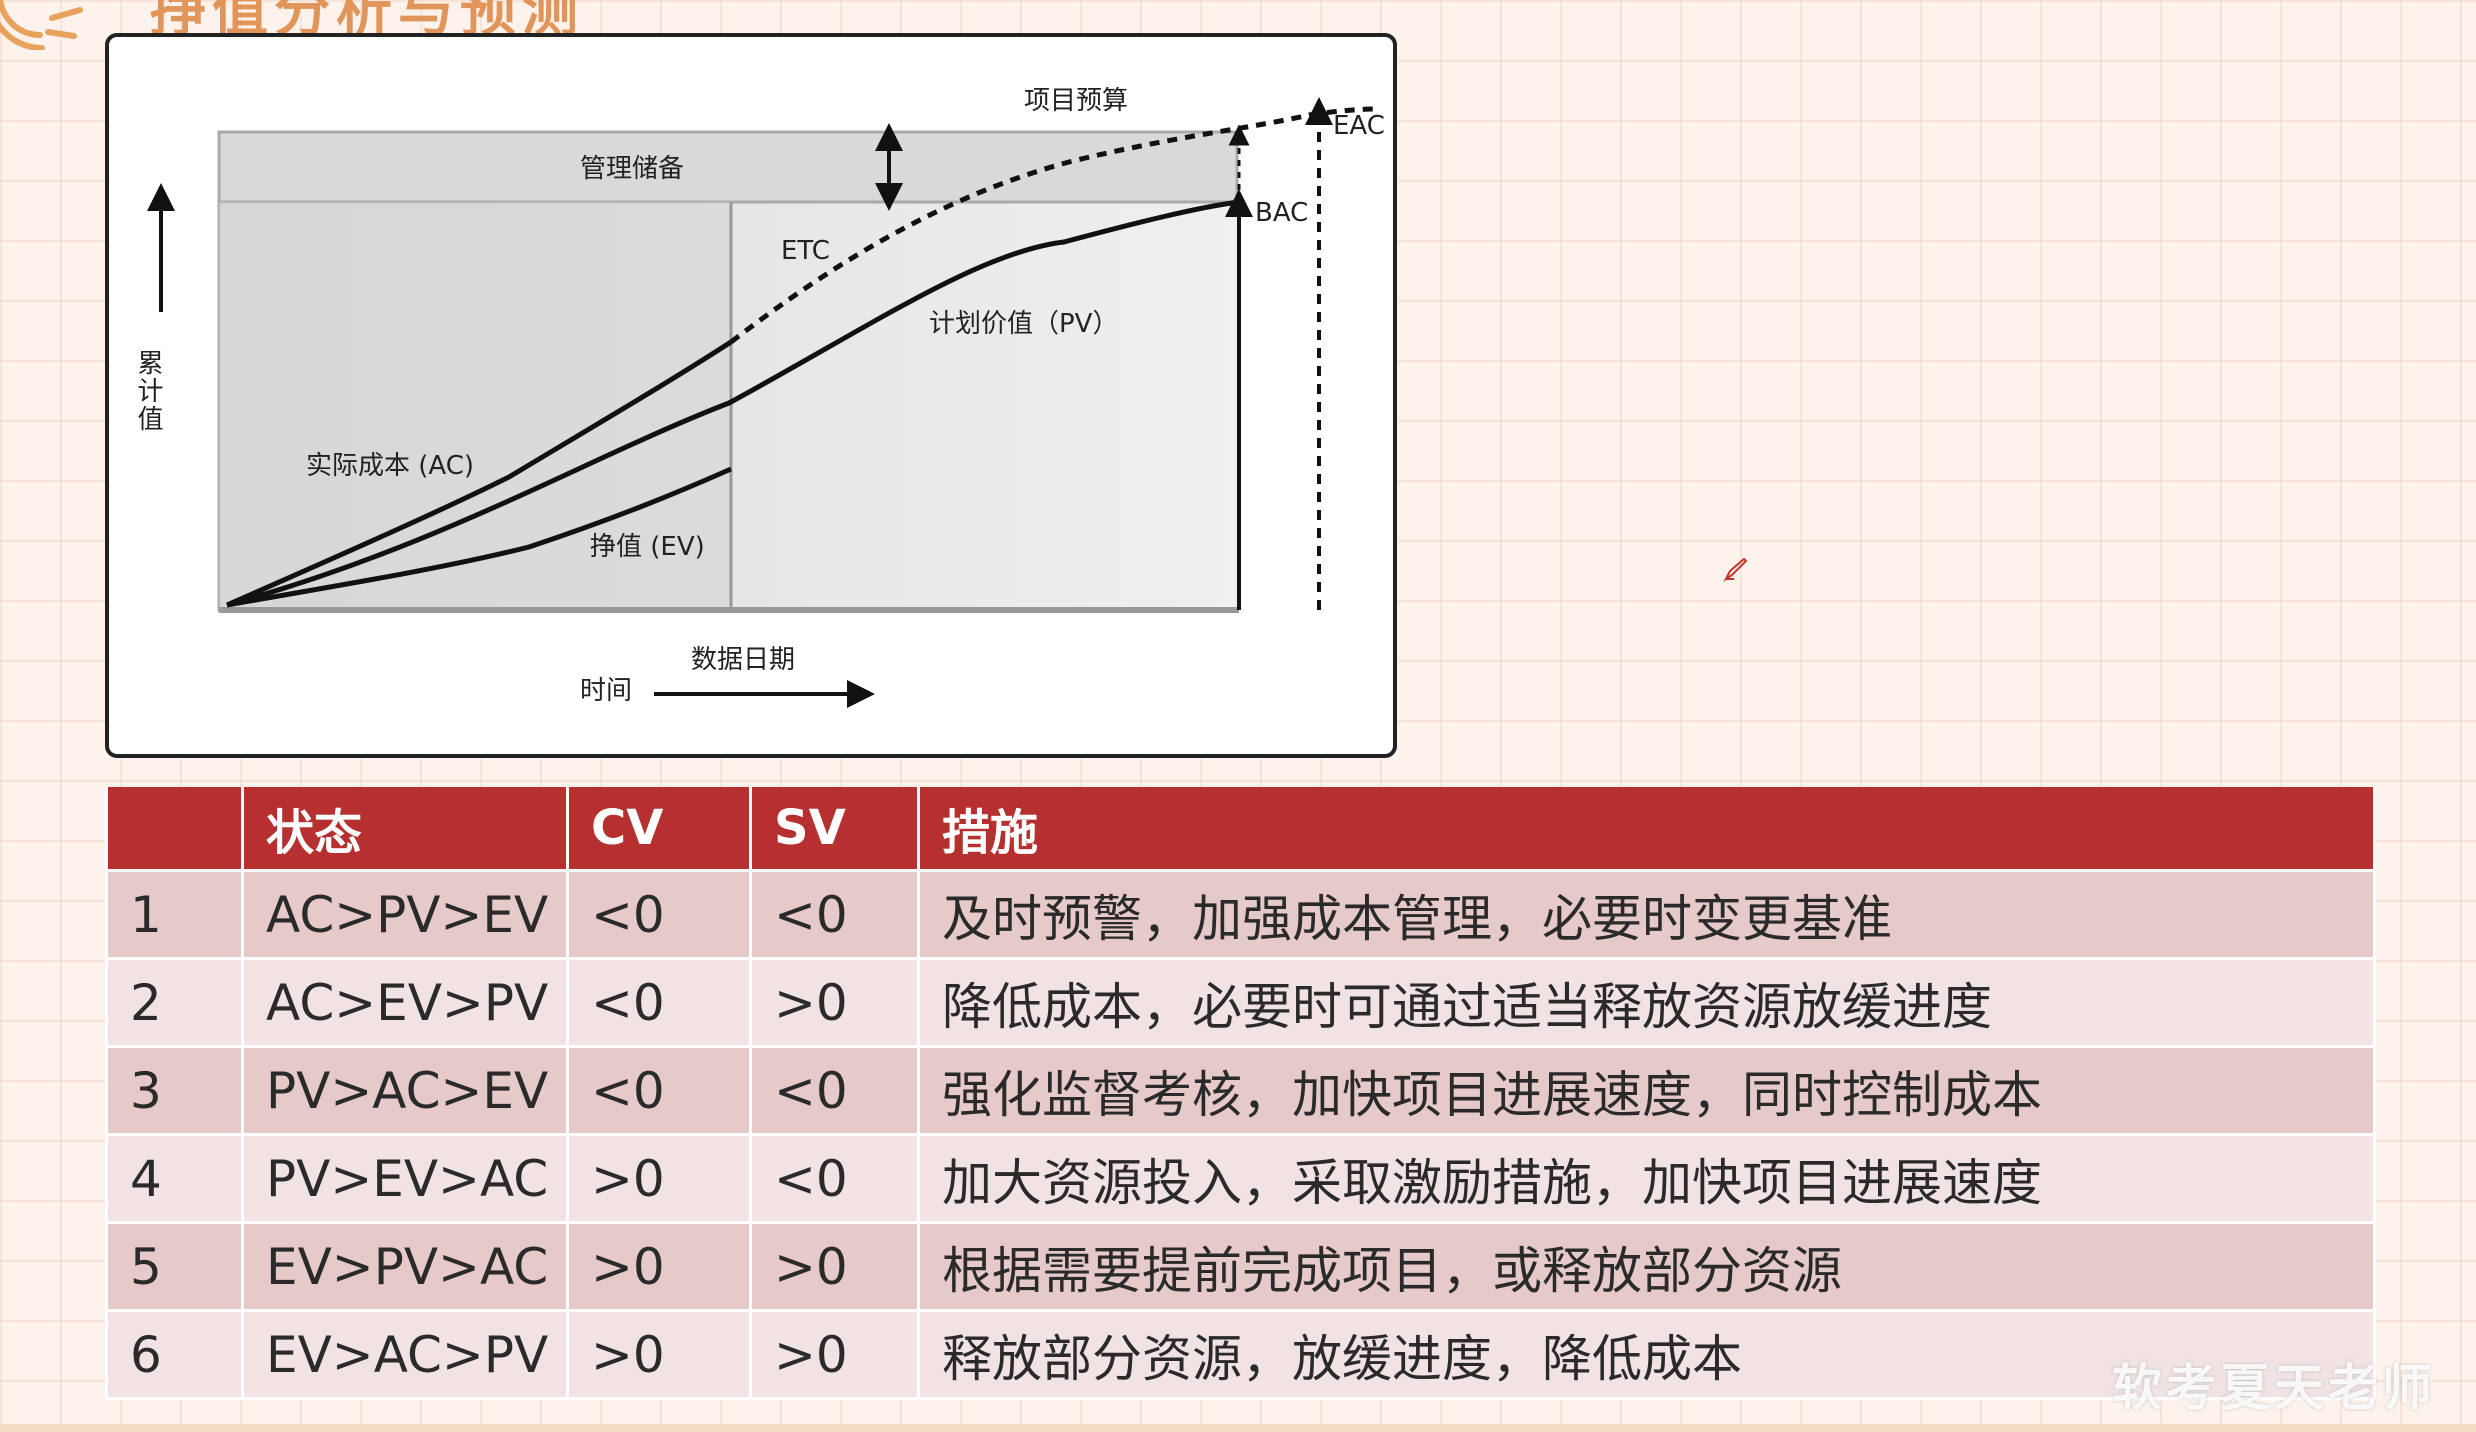 The image size is (2476, 1432). Describe the element at coordinates (1646, 829) in the screenshot. I see `header-measures: 措施` at that location.